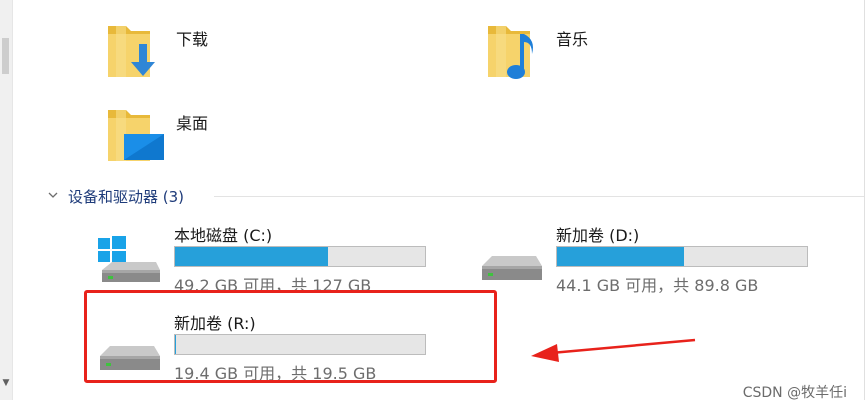 The height and width of the screenshot is (412, 865). Describe the element at coordinates (131, 51) in the screenshot. I see `downloads-folder-icon` at that location.